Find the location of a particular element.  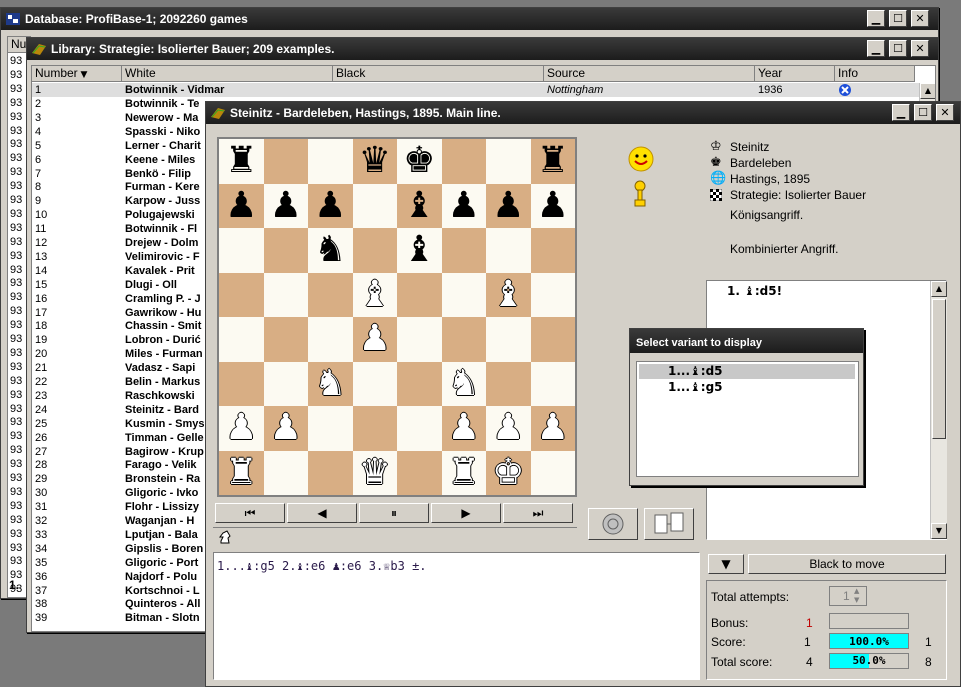

scroll-down-icon: ▼ is located at coordinates (939, 531).